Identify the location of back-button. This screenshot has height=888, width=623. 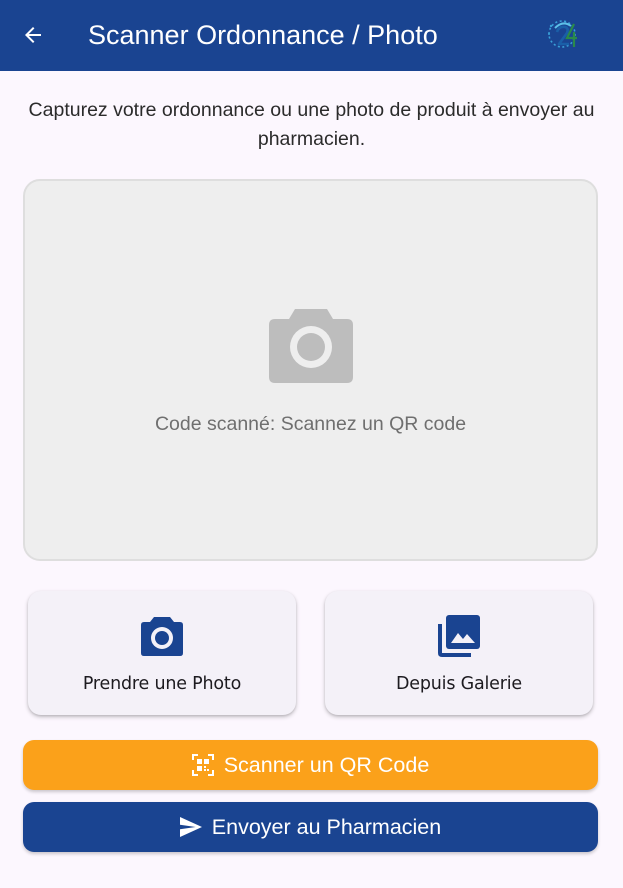
(33, 35).